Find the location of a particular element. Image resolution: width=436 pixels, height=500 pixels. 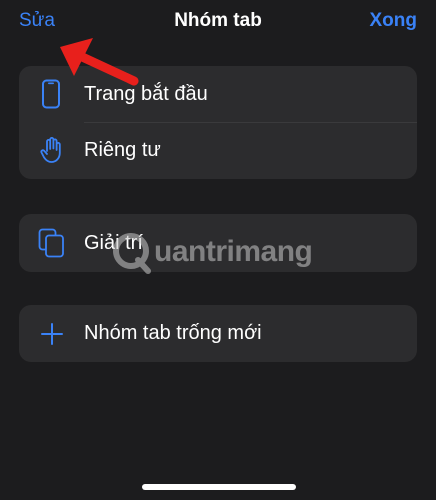

new-empty-tab-group-button: Nhóm tab trống mới is located at coordinates (218, 333).